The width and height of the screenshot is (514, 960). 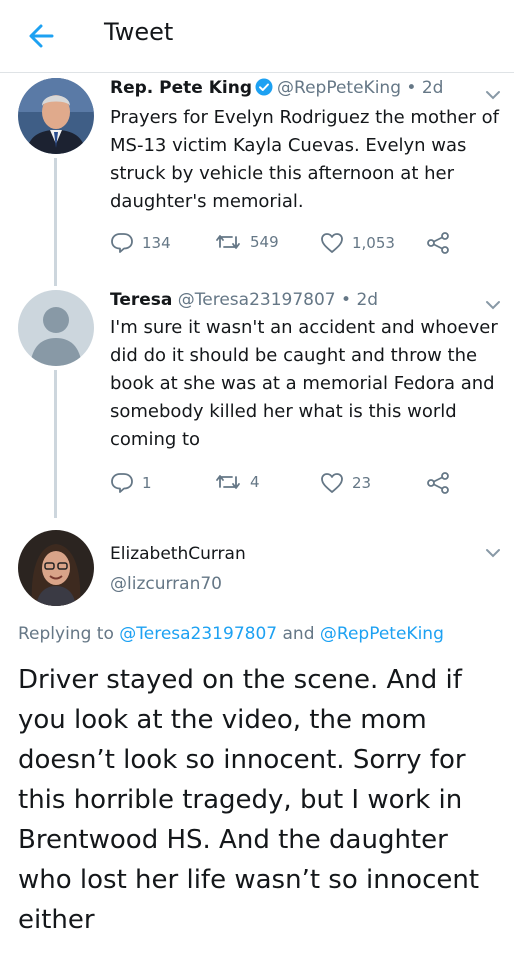 I want to click on like-count: 1,053, so click(x=373, y=243).